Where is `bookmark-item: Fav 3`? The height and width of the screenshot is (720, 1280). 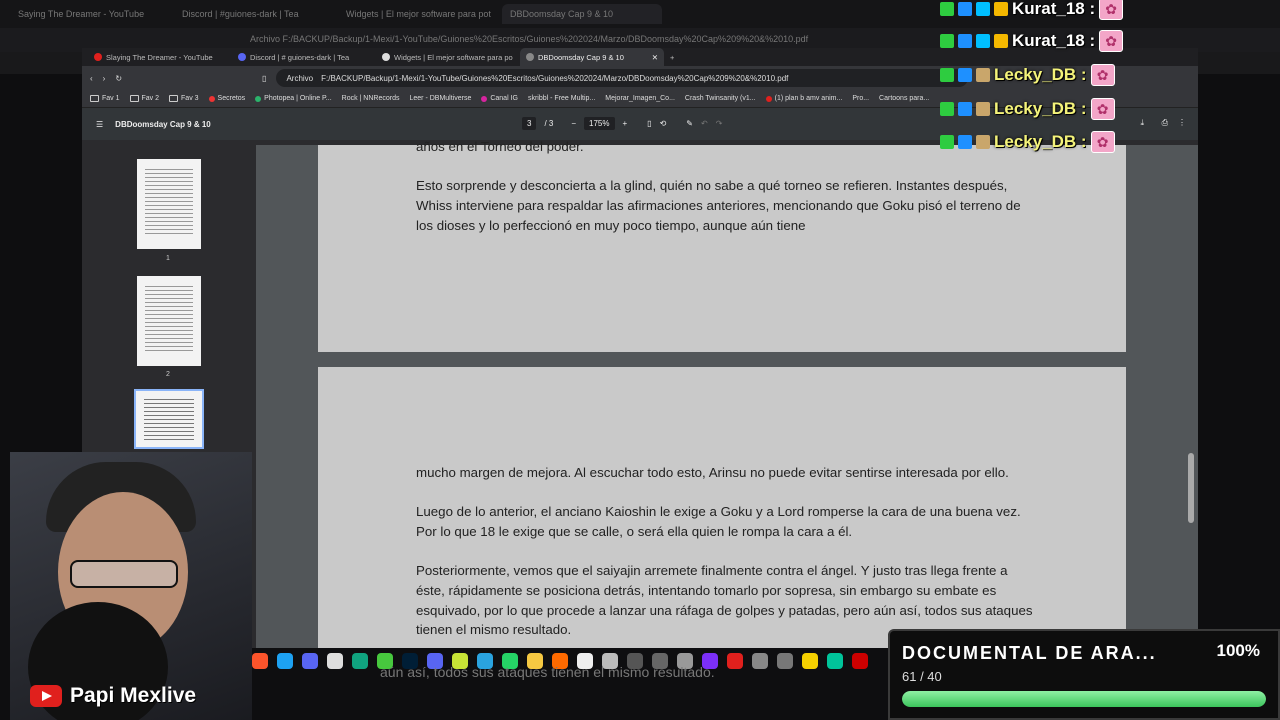 bookmark-item: Fav 3 is located at coordinates (184, 98).